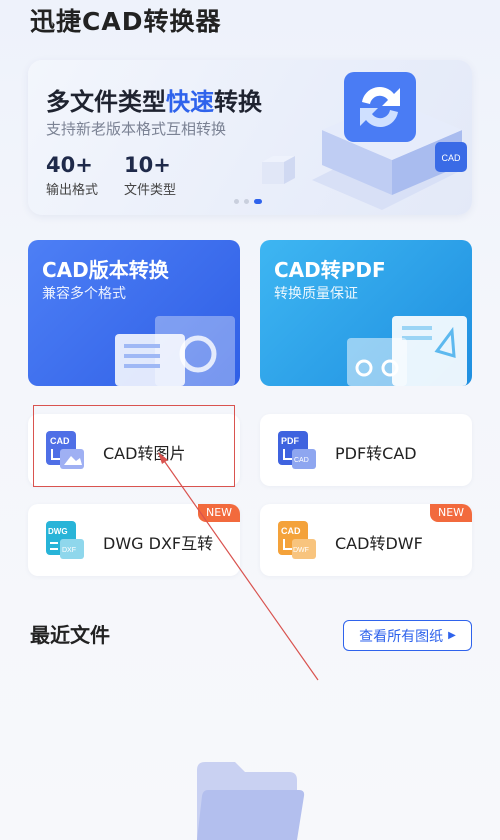  What do you see at coordinates (366, 313) in the screenshot?
I see `cad-to-pdf-card: CAD转PDF 转换质量保证` at bounding box center [366, 313].